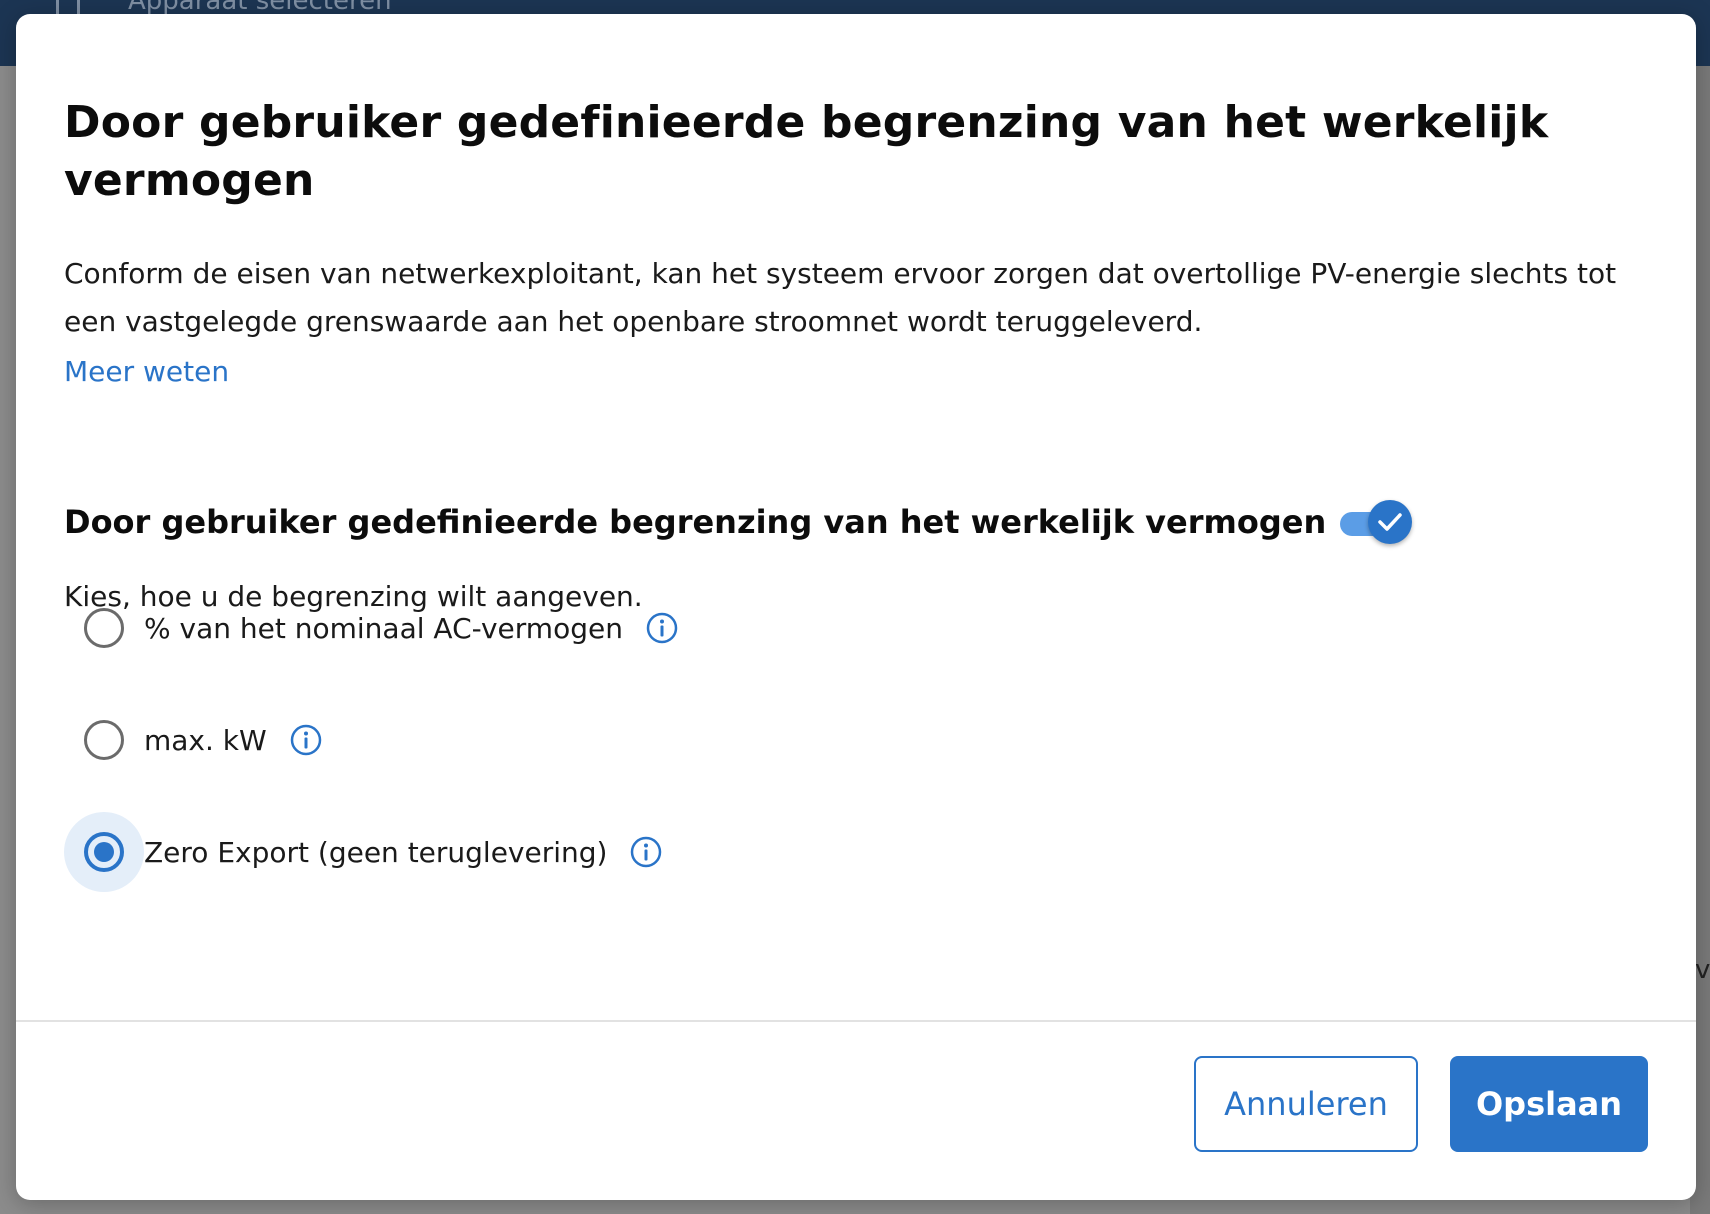 Image resolution: width=1710 pixels, height=1214 pixels. I want to click on option-zero-export: Zero Export (geen teruglevering), so click(363, 852).